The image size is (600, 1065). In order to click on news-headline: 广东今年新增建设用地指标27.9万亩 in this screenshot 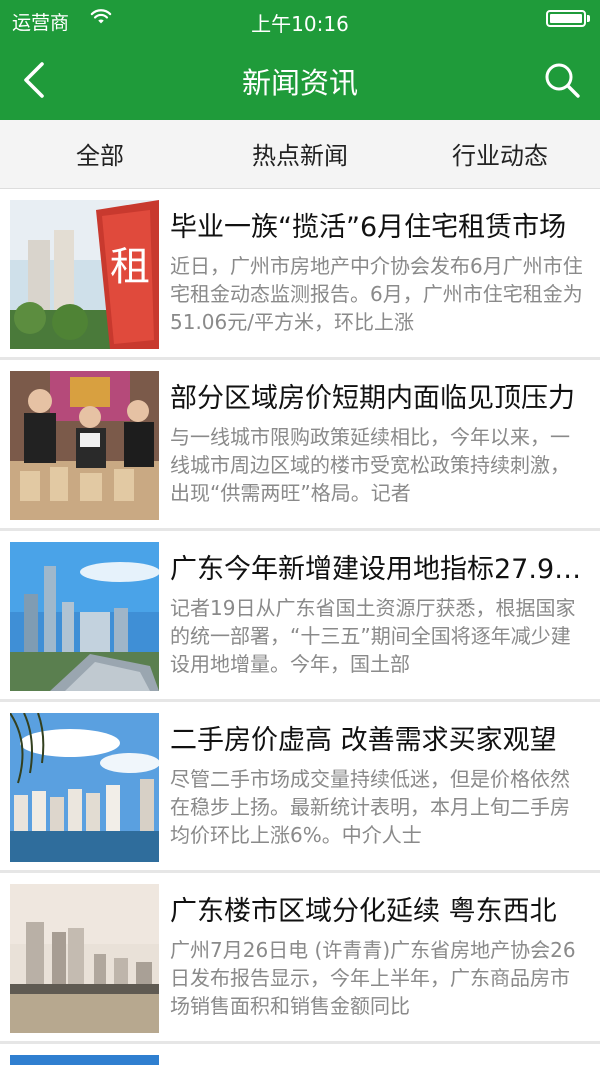, I will do `click(379, 569)`.